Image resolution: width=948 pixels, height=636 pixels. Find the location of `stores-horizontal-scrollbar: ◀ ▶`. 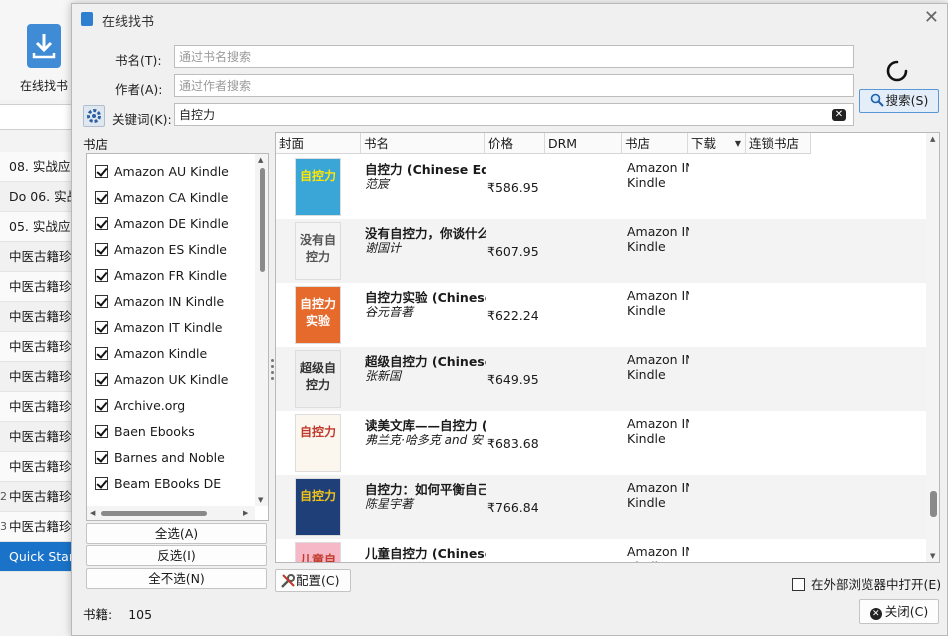

stores-horizontal-scrollbar: ◀ ▶ is located at coordinates (171, 513).